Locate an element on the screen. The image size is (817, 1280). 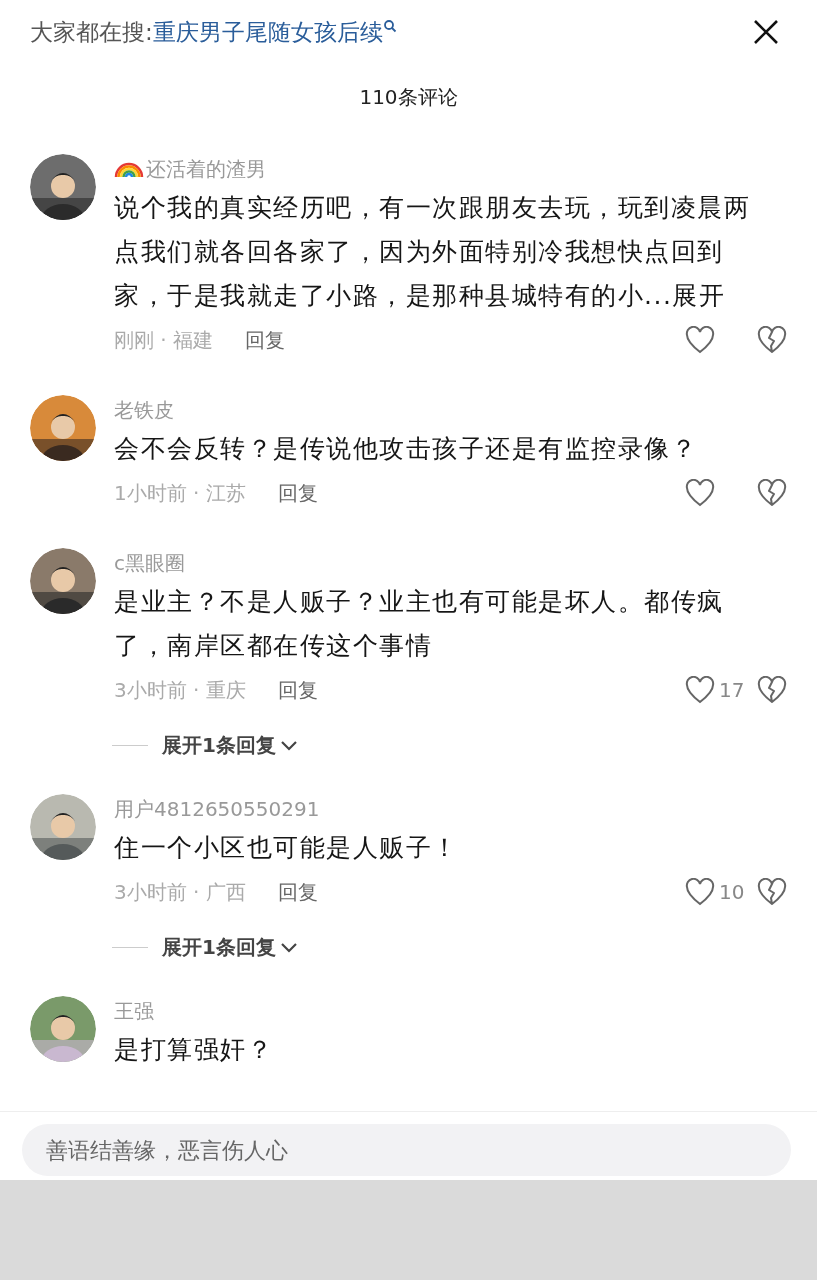
comment-input-field: 善语结善缘，恶言伤人心 is located at coordinates (406, 1150).